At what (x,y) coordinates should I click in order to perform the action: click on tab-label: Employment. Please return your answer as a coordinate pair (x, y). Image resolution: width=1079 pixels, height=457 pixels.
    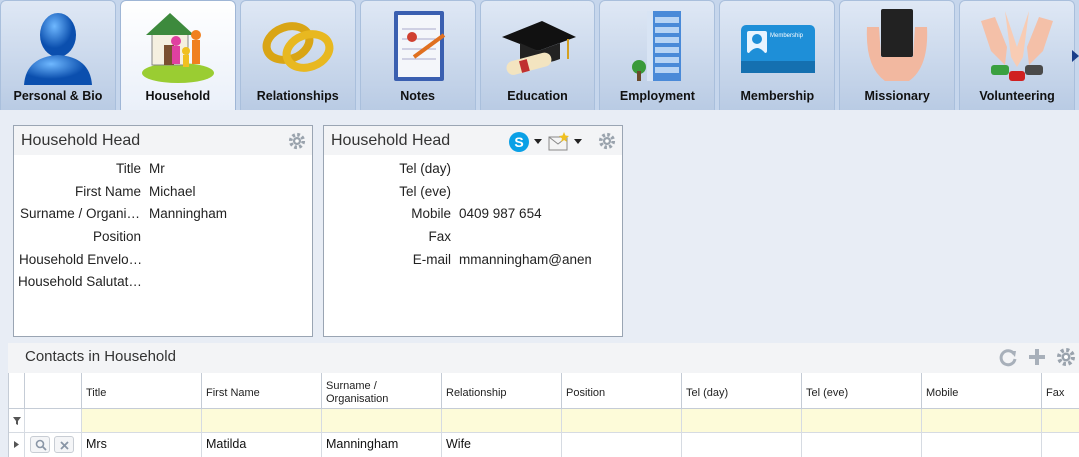
    Looking at the image, I should click on (657, 96).